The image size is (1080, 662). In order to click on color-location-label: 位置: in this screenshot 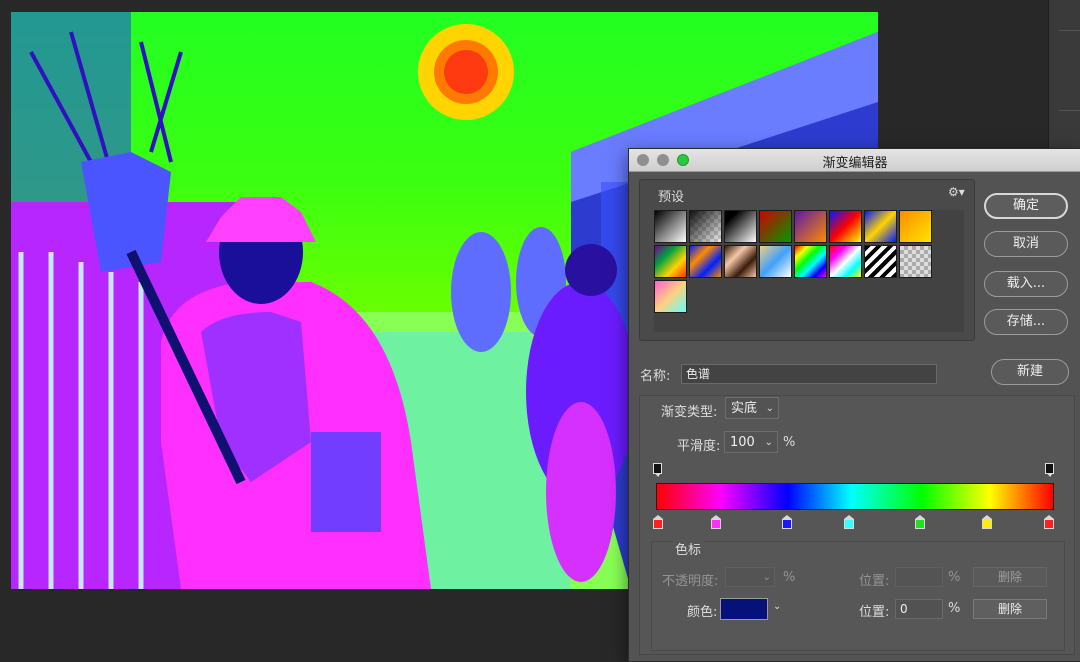, I will do `click(874, 612)`.